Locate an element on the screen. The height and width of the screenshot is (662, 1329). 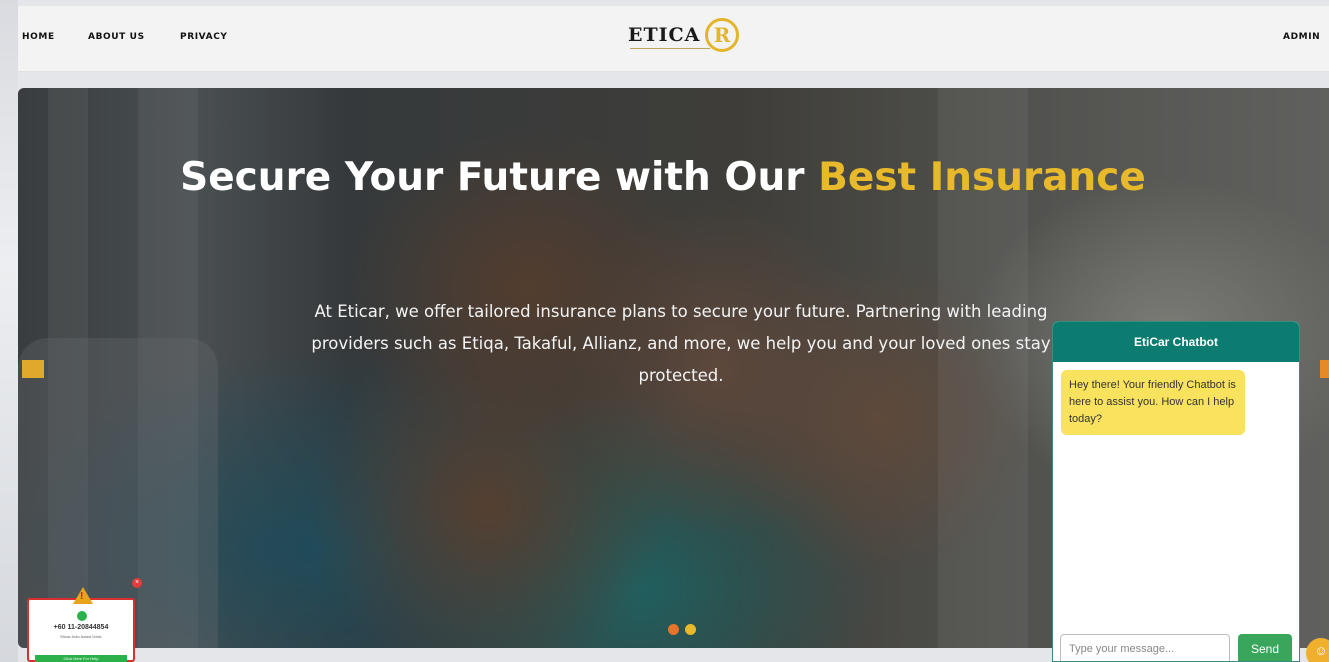
hero-title-accent: Best Insurance is located at coordinates (982, 177).